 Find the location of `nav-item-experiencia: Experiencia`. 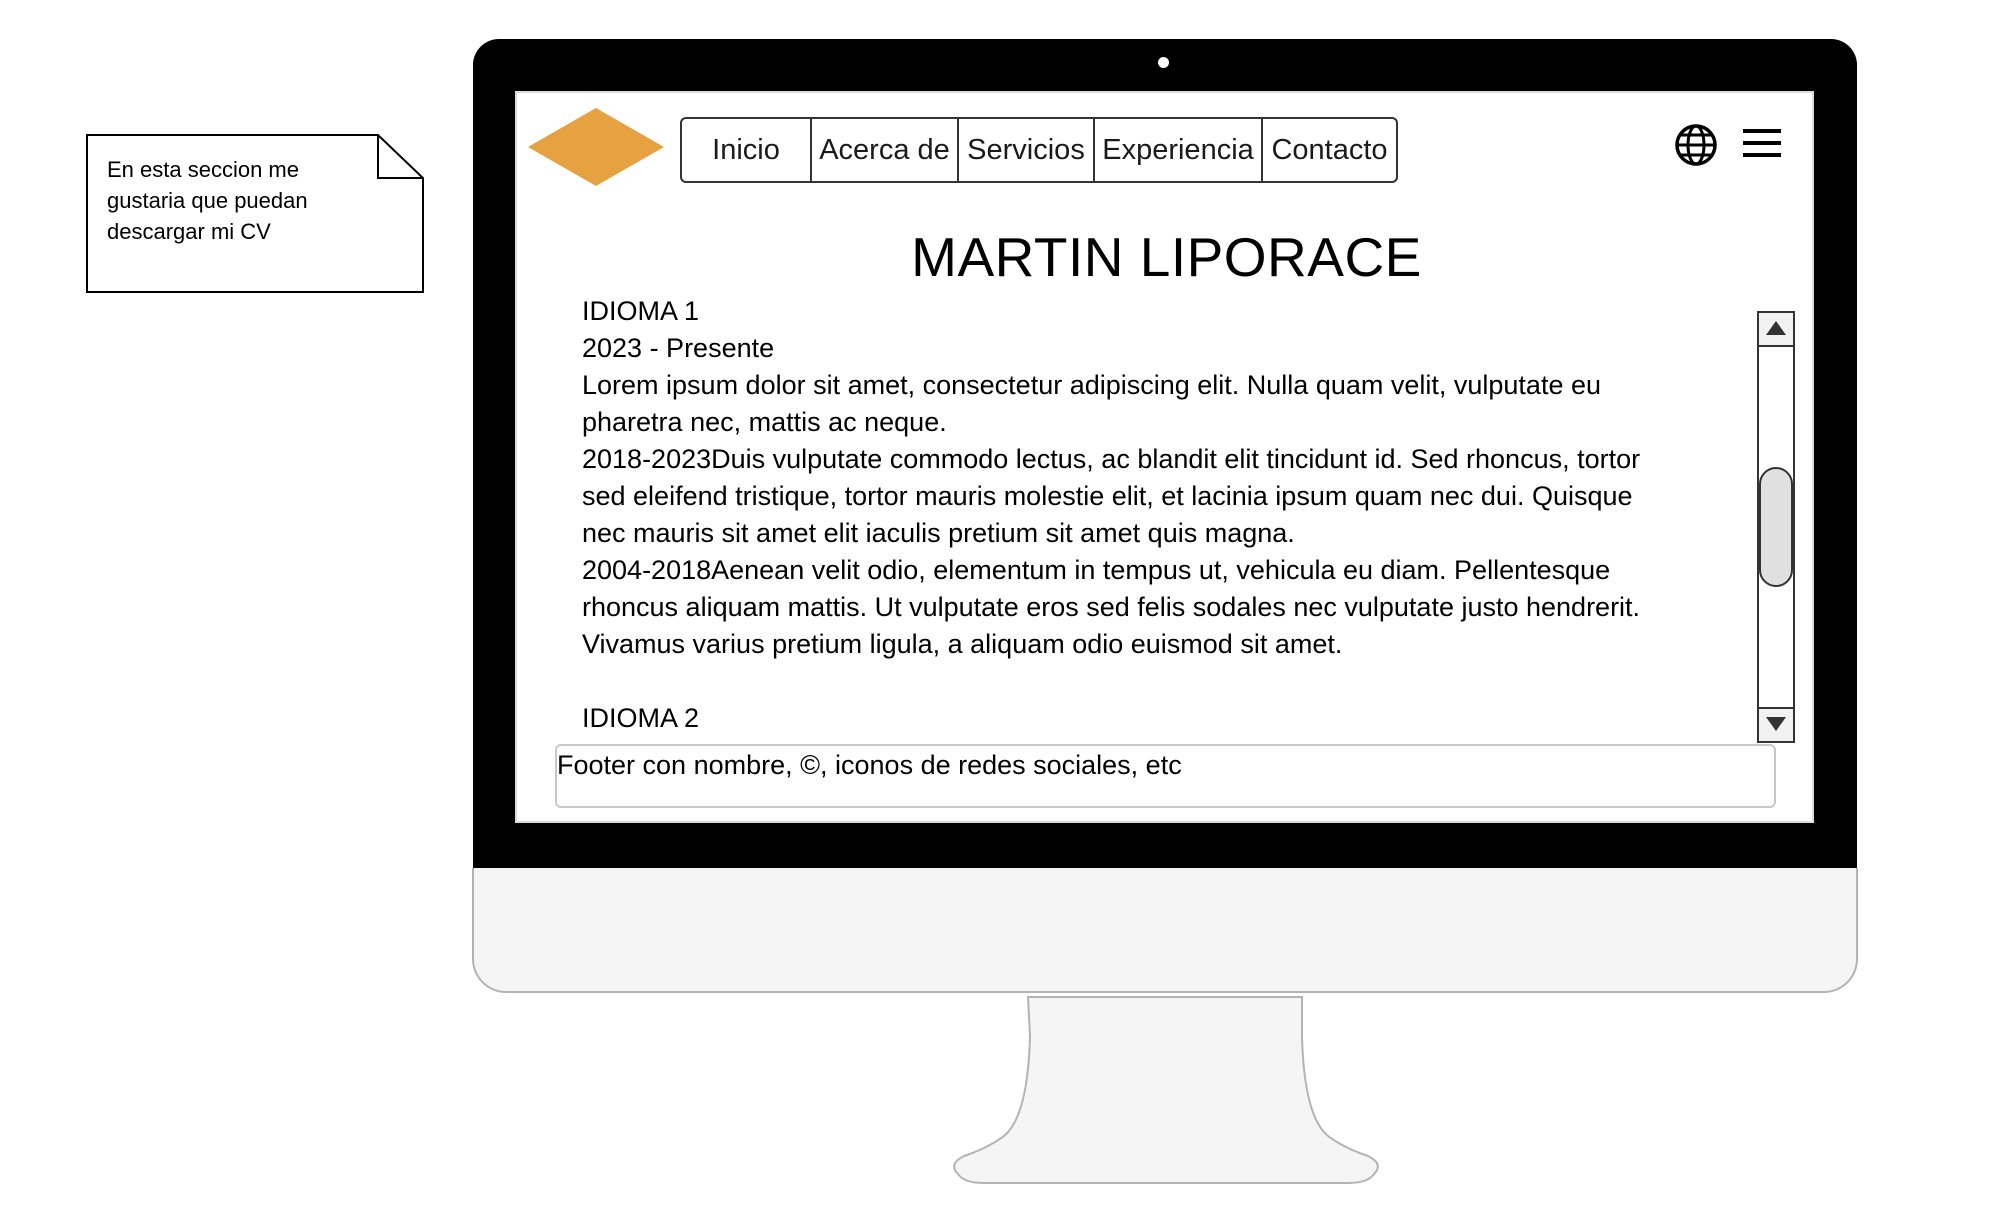

nav-item-experiencia: Experiencia is located at coordinates (1179, 150).